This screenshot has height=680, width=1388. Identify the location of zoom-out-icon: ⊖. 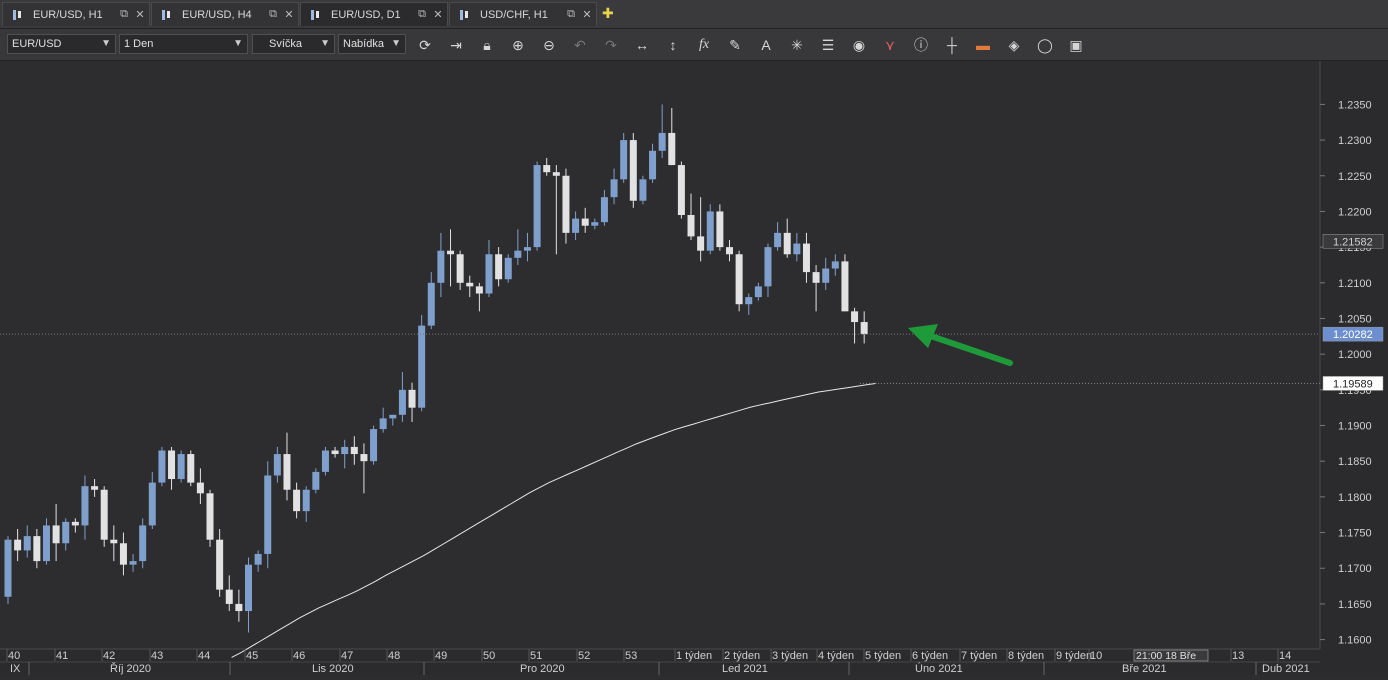
(549, 45).